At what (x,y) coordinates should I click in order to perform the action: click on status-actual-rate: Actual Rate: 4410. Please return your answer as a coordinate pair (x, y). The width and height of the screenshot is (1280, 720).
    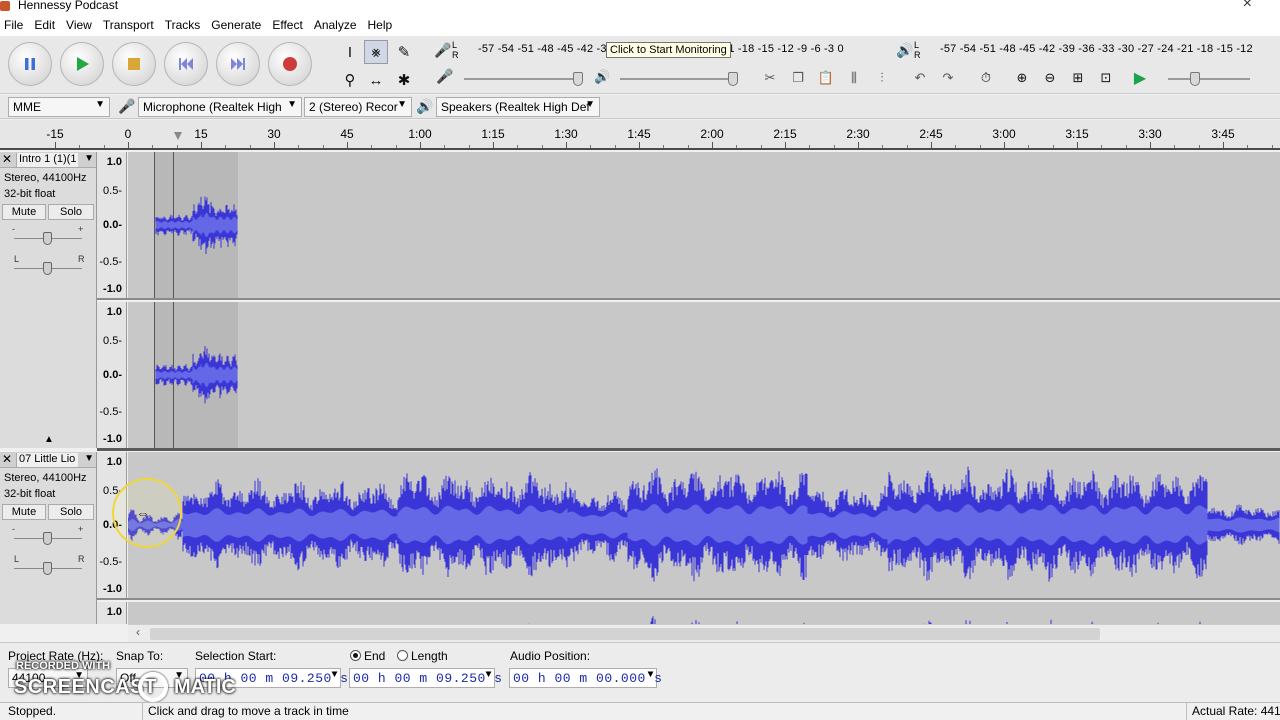
    Looking at the image, I should click on (1236, 711).